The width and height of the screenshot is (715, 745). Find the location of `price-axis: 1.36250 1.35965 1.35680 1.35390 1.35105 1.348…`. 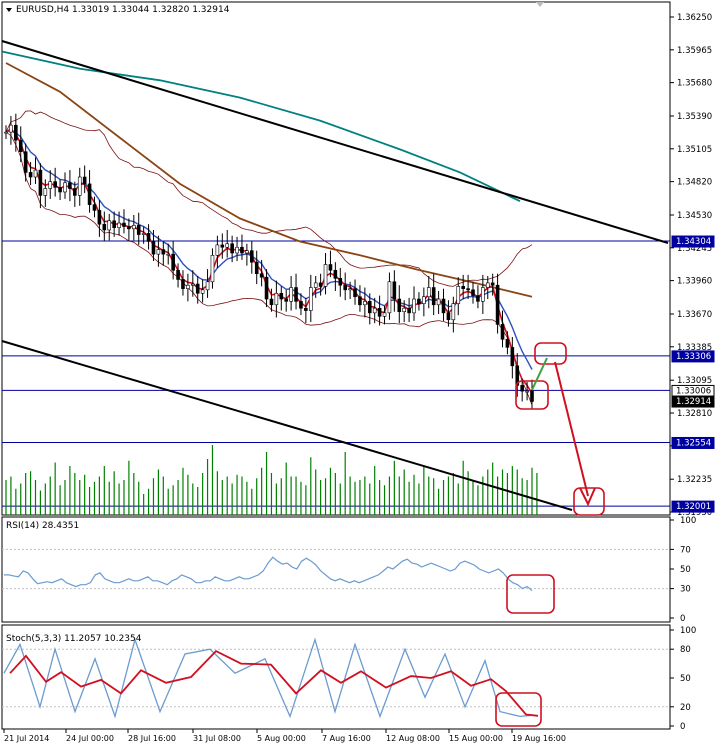

price-axis: 1.36250 1.35965 1.35680 1.35390 1.35105 1.348… is located at coordinates (692, 265).